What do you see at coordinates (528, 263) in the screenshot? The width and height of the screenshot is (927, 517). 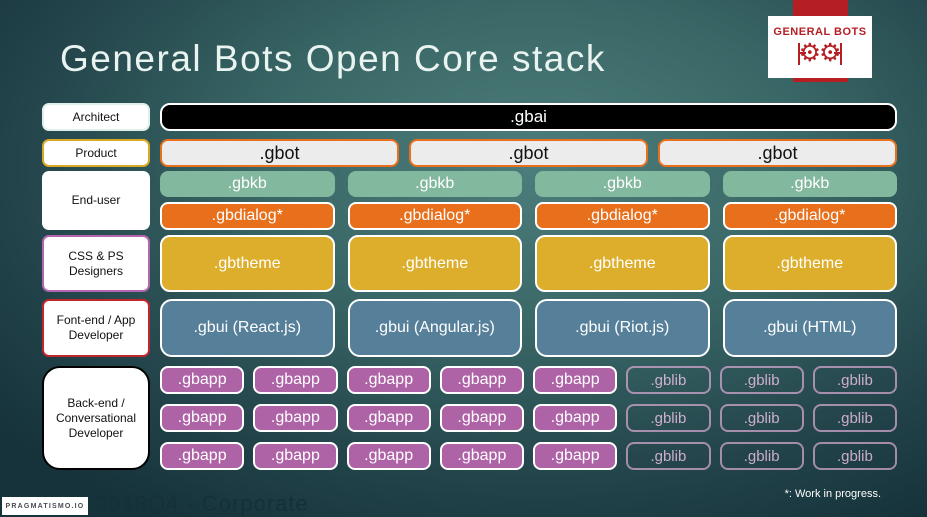 I see `stack-row-gbtheme: .gbtheme .gbtheme .gbtheme .gbtheme` at bounding box center [528, 263].